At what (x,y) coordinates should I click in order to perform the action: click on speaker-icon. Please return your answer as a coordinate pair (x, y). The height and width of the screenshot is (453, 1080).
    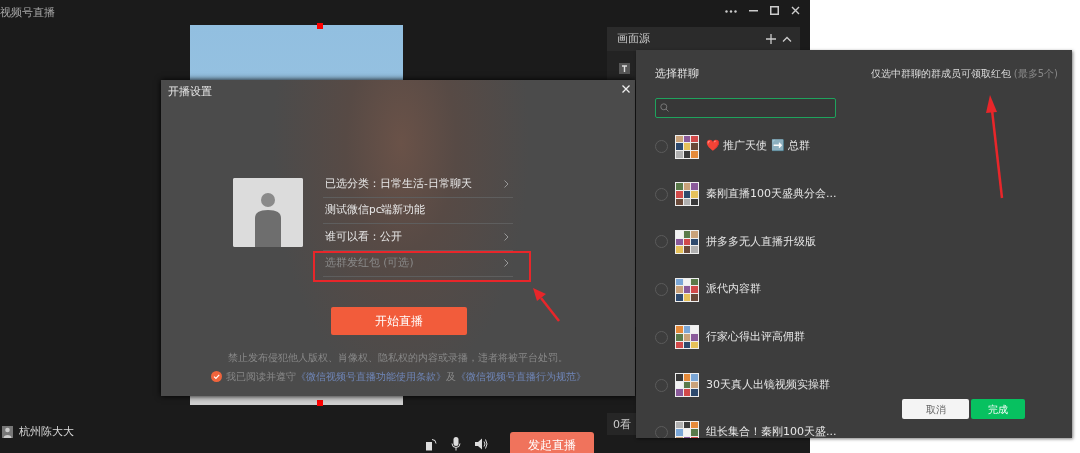
    Looking at the image, I should click on (481, 444).